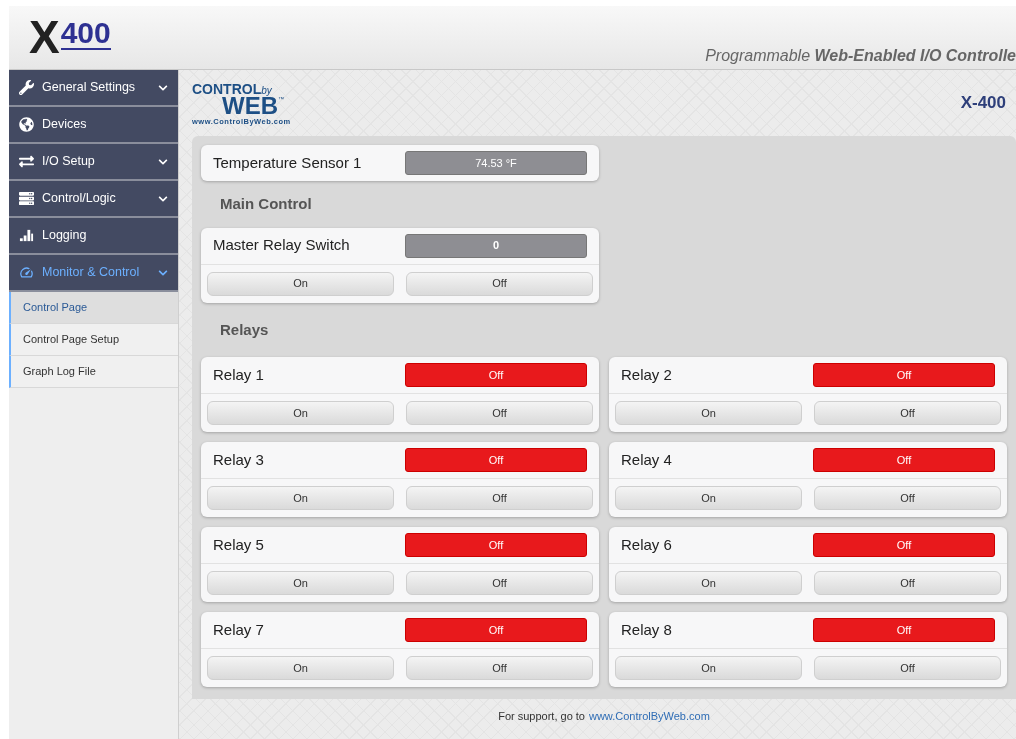 The image size is (1016, 739). I want to click on arrows-icon, so click(26, 161).